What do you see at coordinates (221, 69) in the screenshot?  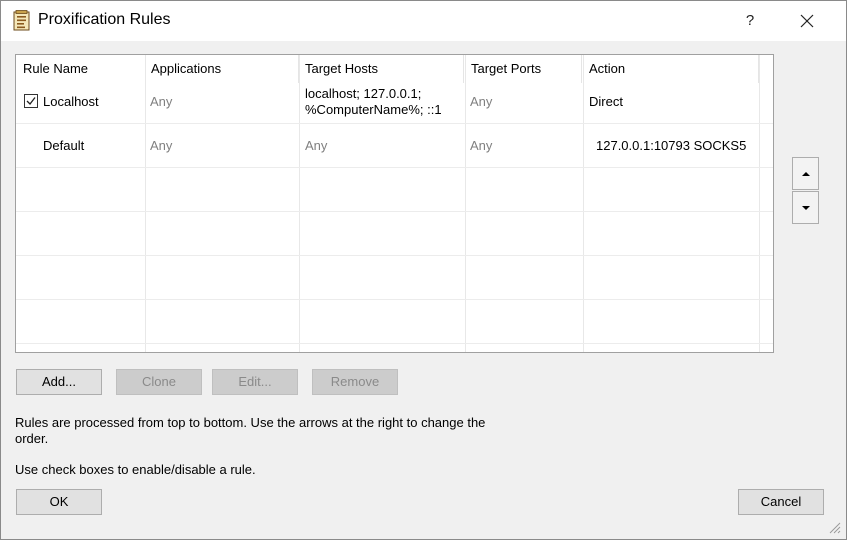 I see `column-header-applications: Applications` at bounding box center [221, 69].